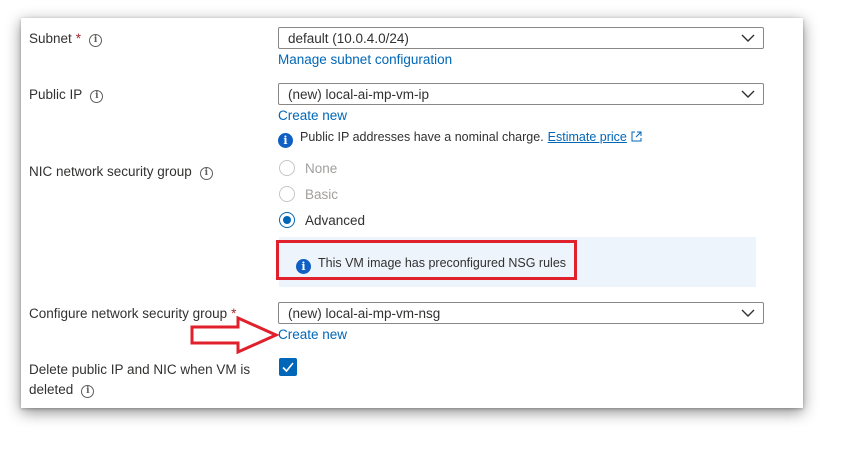 Image resolution: width=845 pixels, height=451 pixels. I want to click on delete-with-vm-checkbox, so click(288, 367).